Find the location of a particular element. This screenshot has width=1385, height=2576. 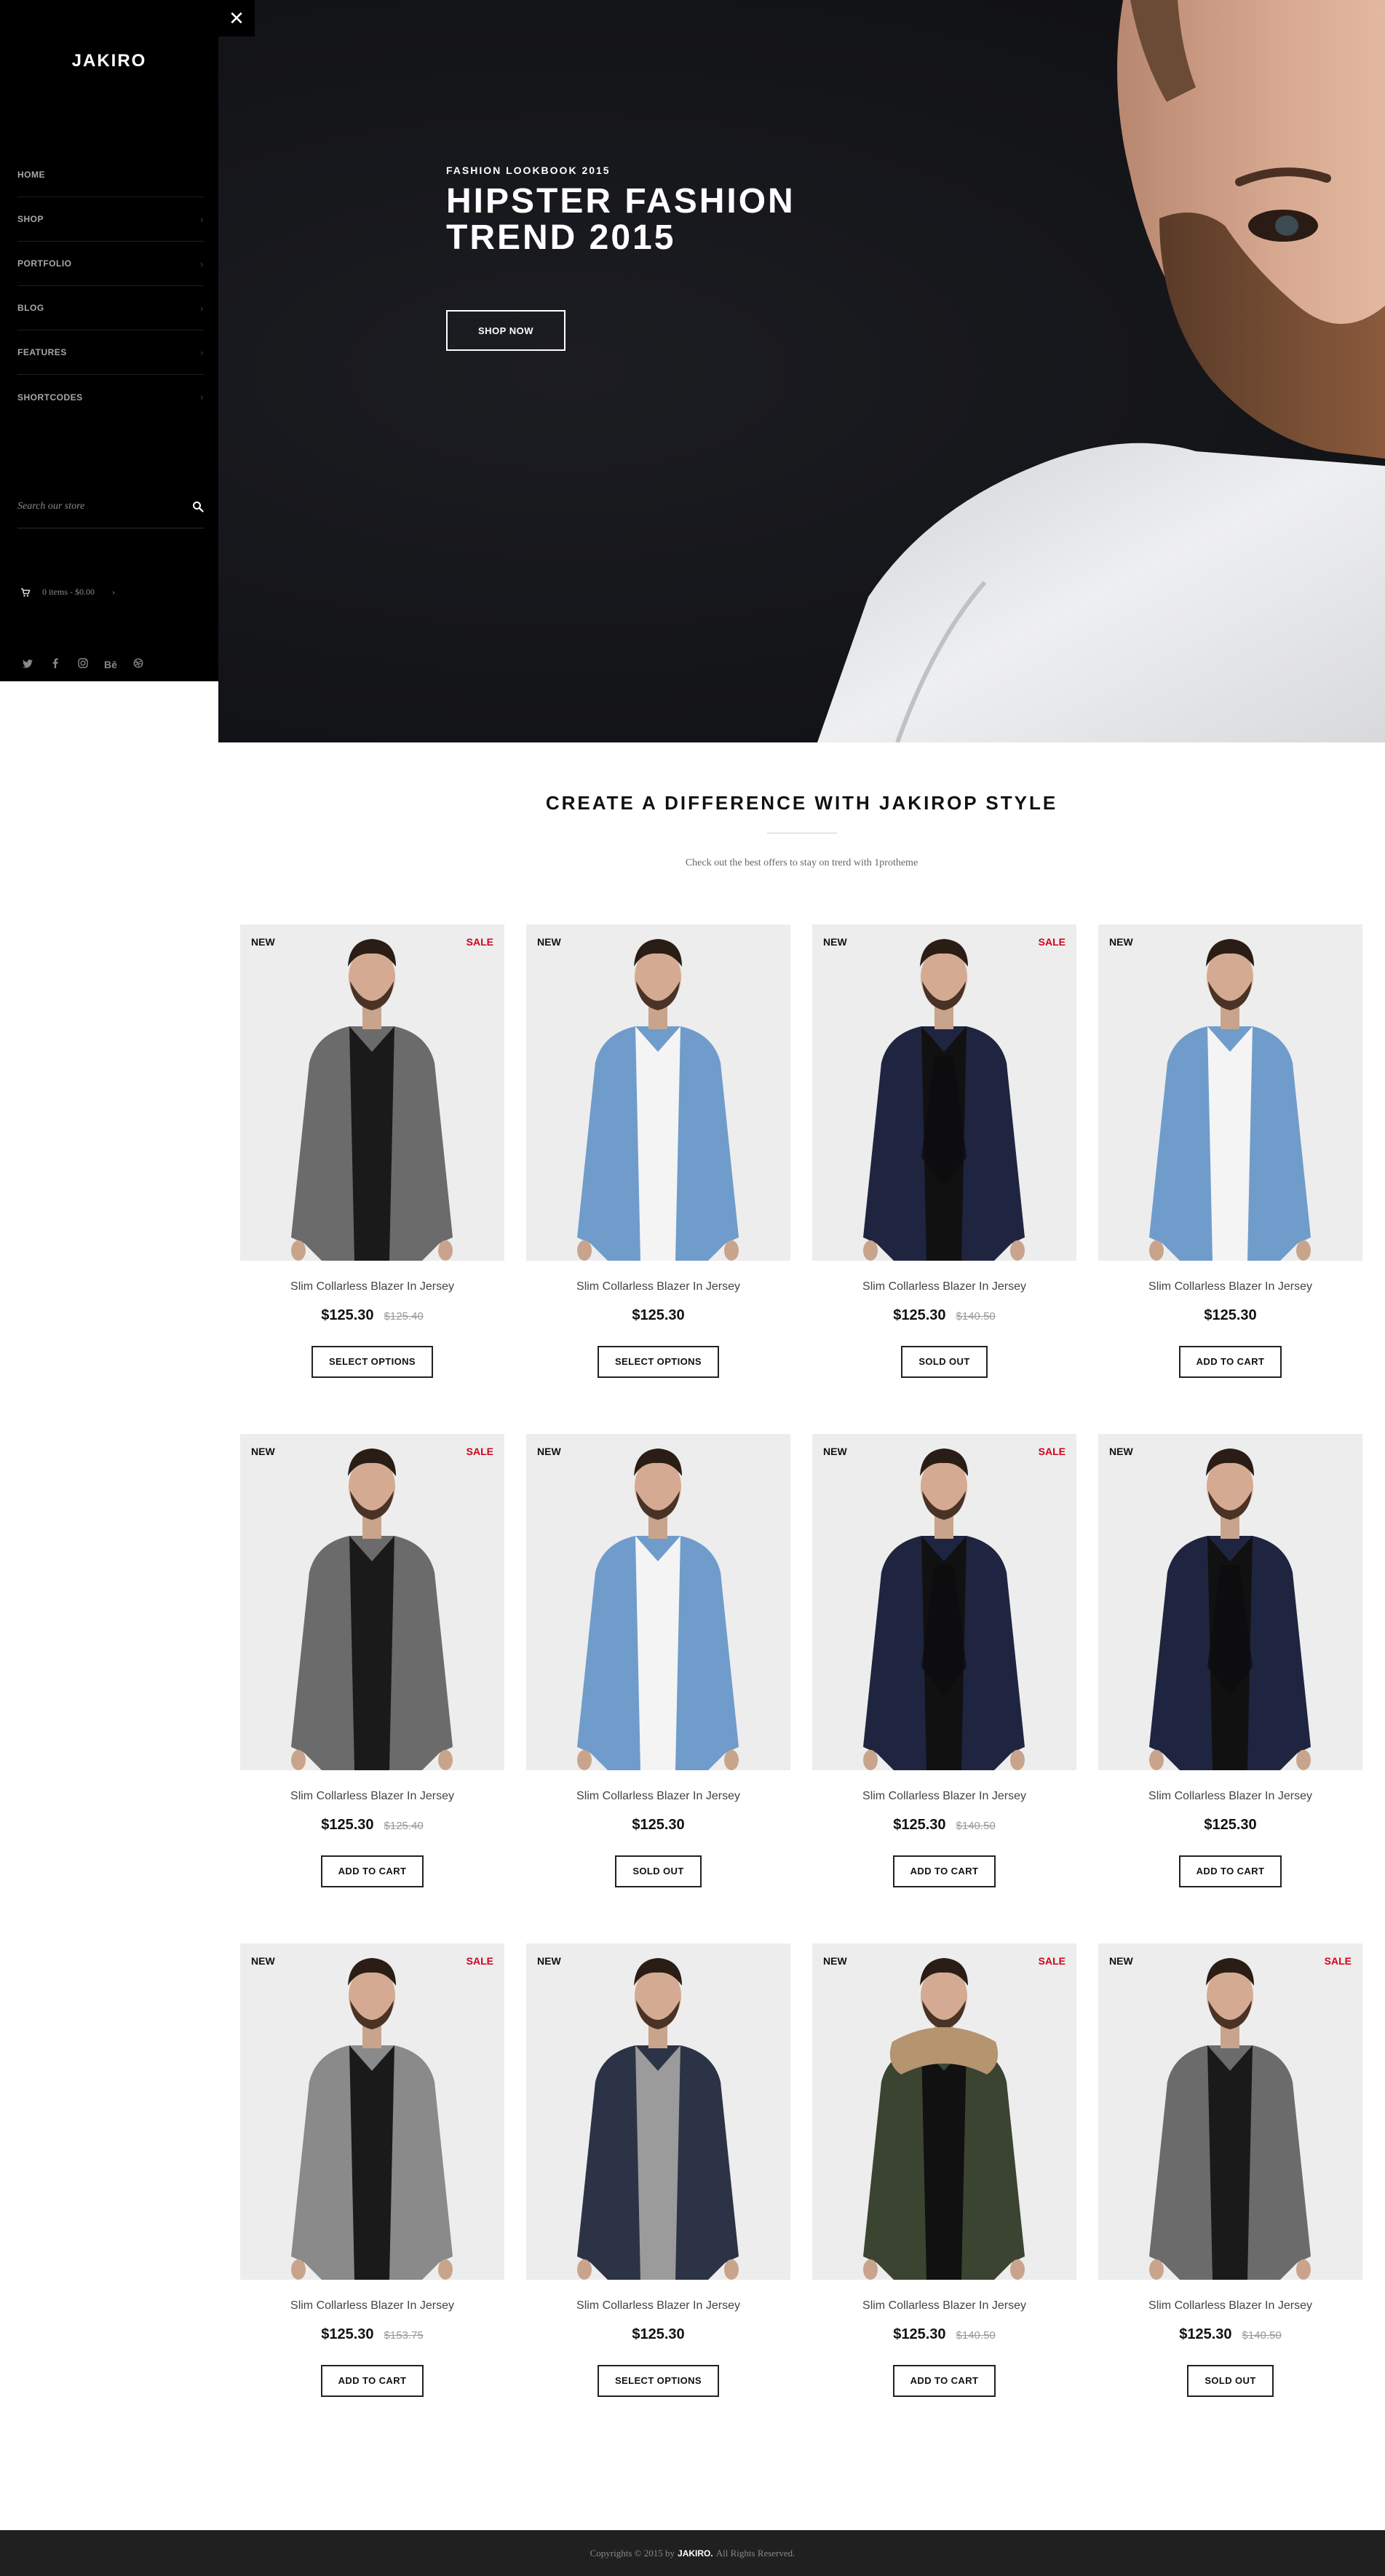

footer-brand: JAKIRO. is located at coordinates (695, 2553).